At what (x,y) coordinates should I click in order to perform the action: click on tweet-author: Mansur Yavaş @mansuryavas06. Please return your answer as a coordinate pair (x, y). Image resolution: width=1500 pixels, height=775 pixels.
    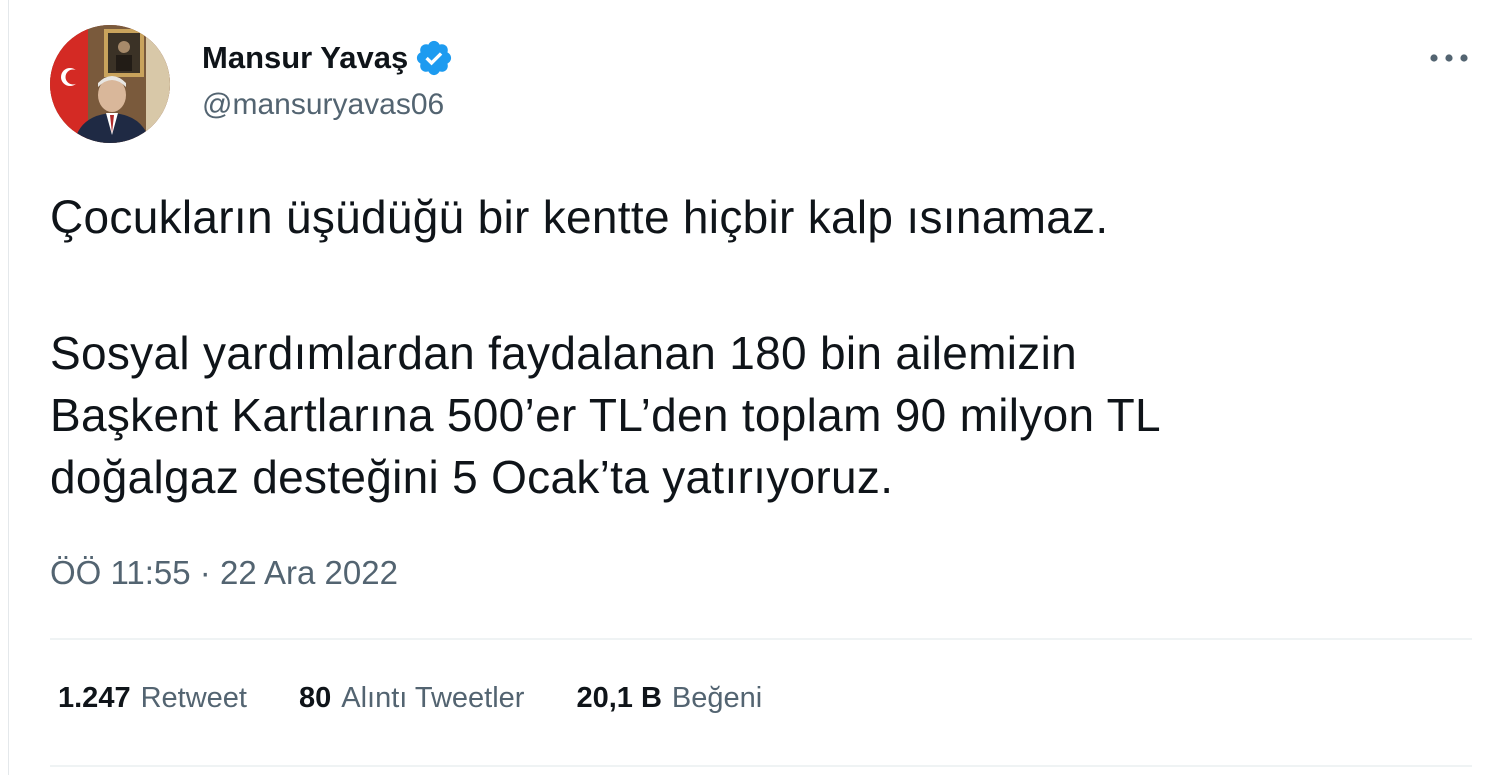
    Looking at the image, I should click on (328, 79).